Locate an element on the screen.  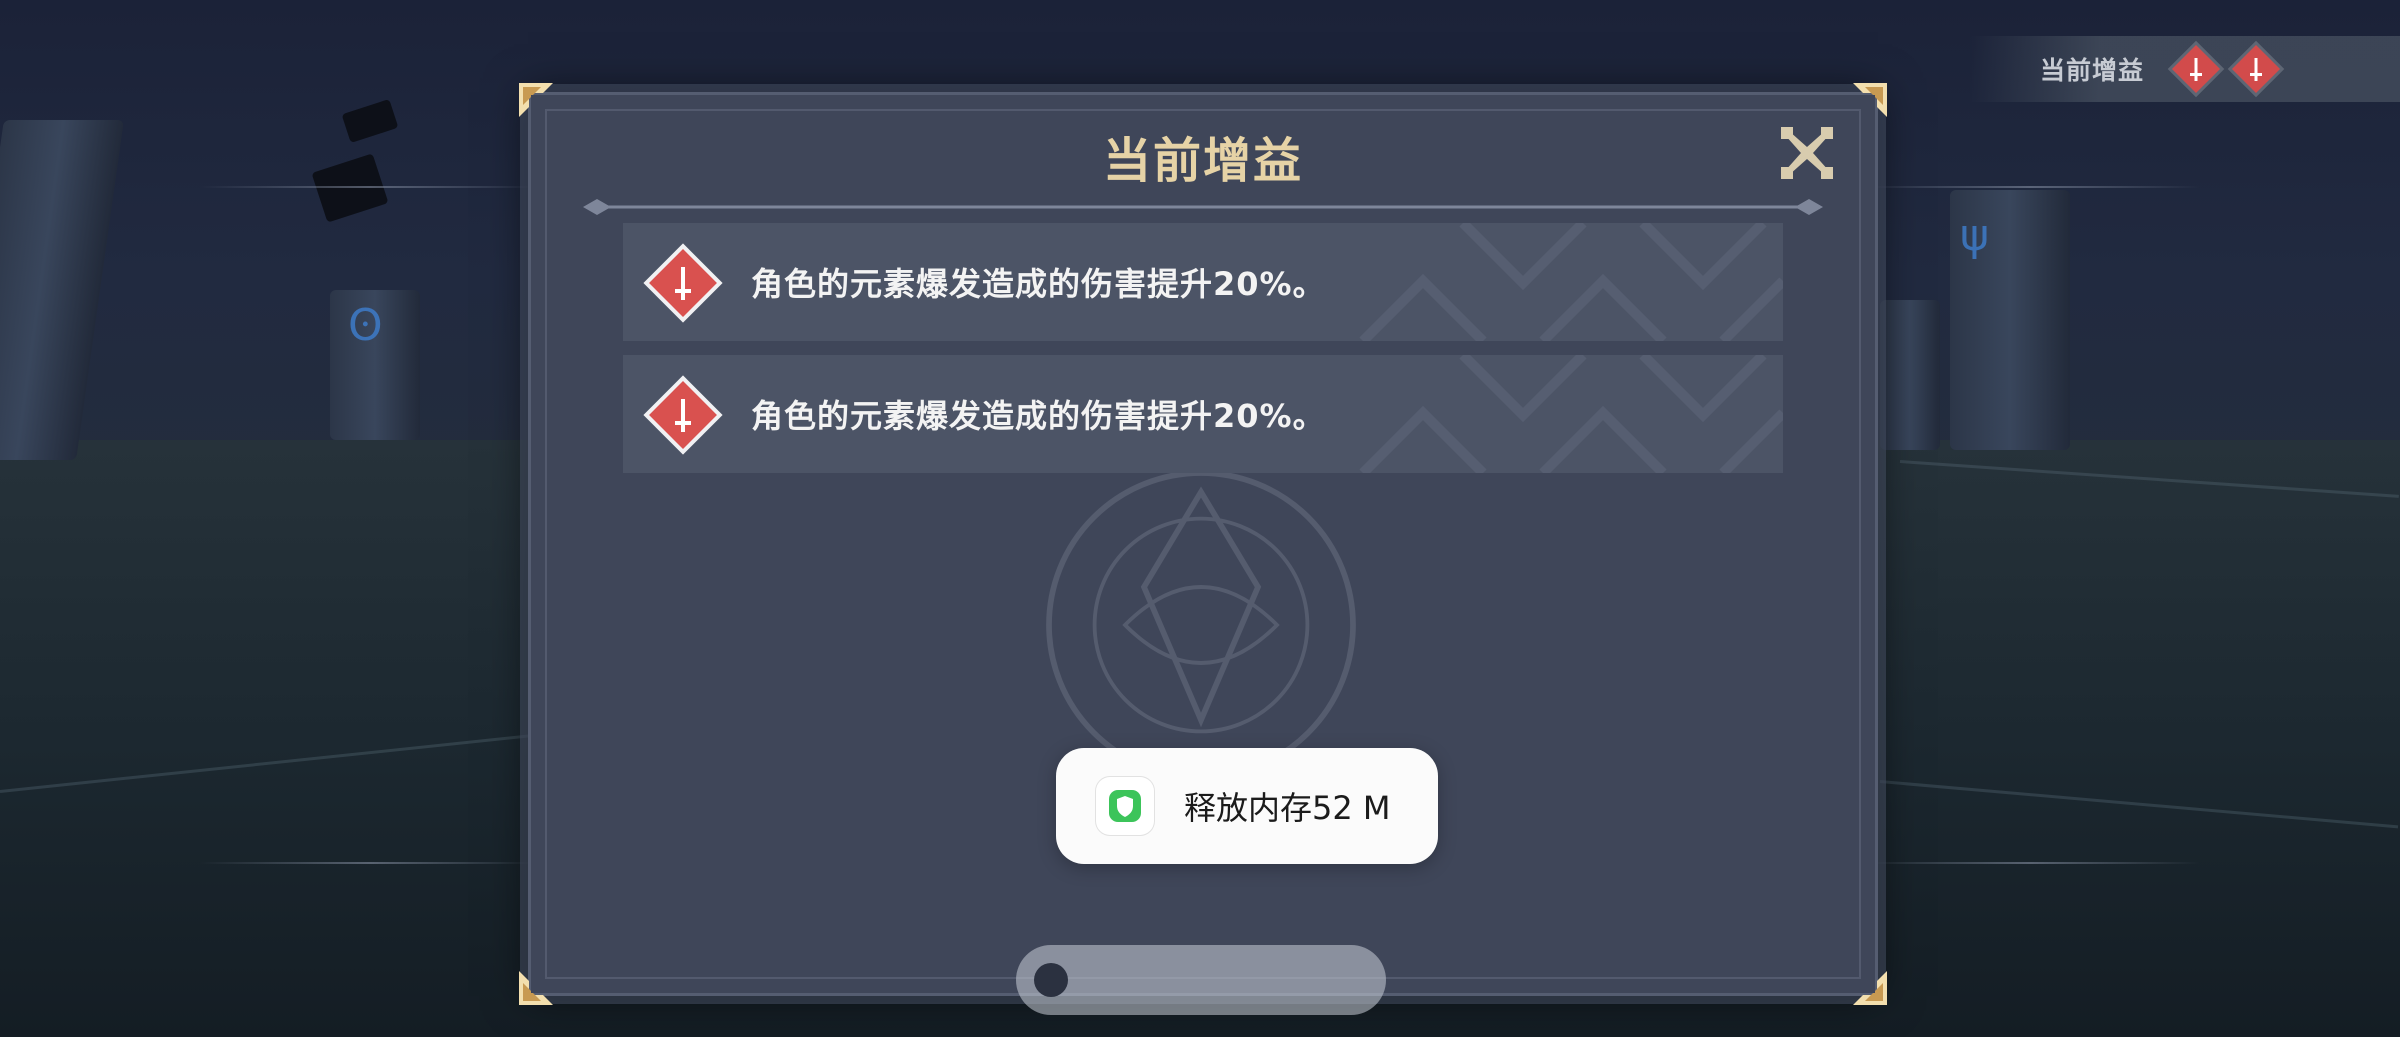
pill-icon is located at coordinates (1051, 980).